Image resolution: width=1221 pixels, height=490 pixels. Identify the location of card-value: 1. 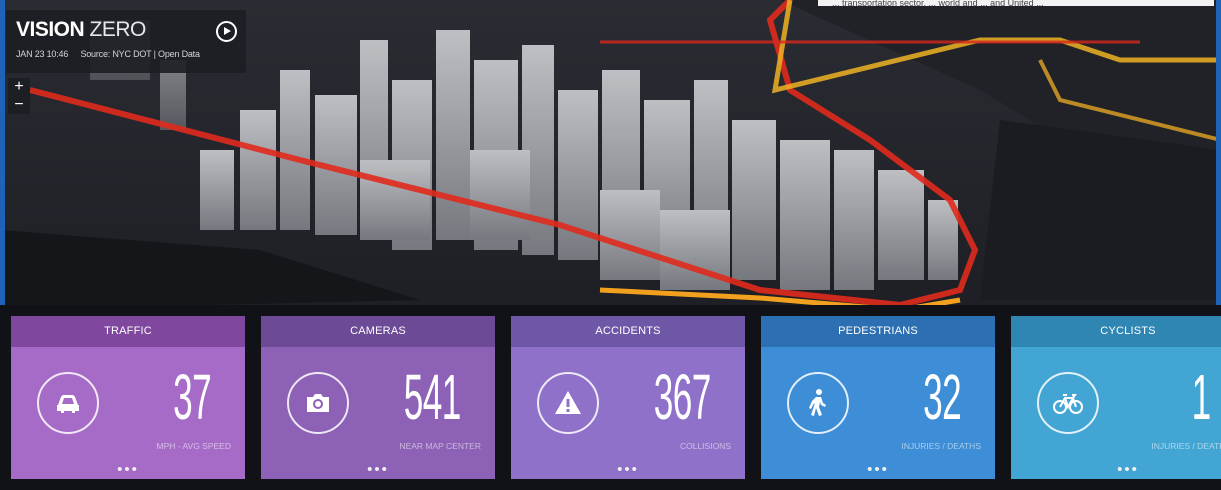
(1201, 397).